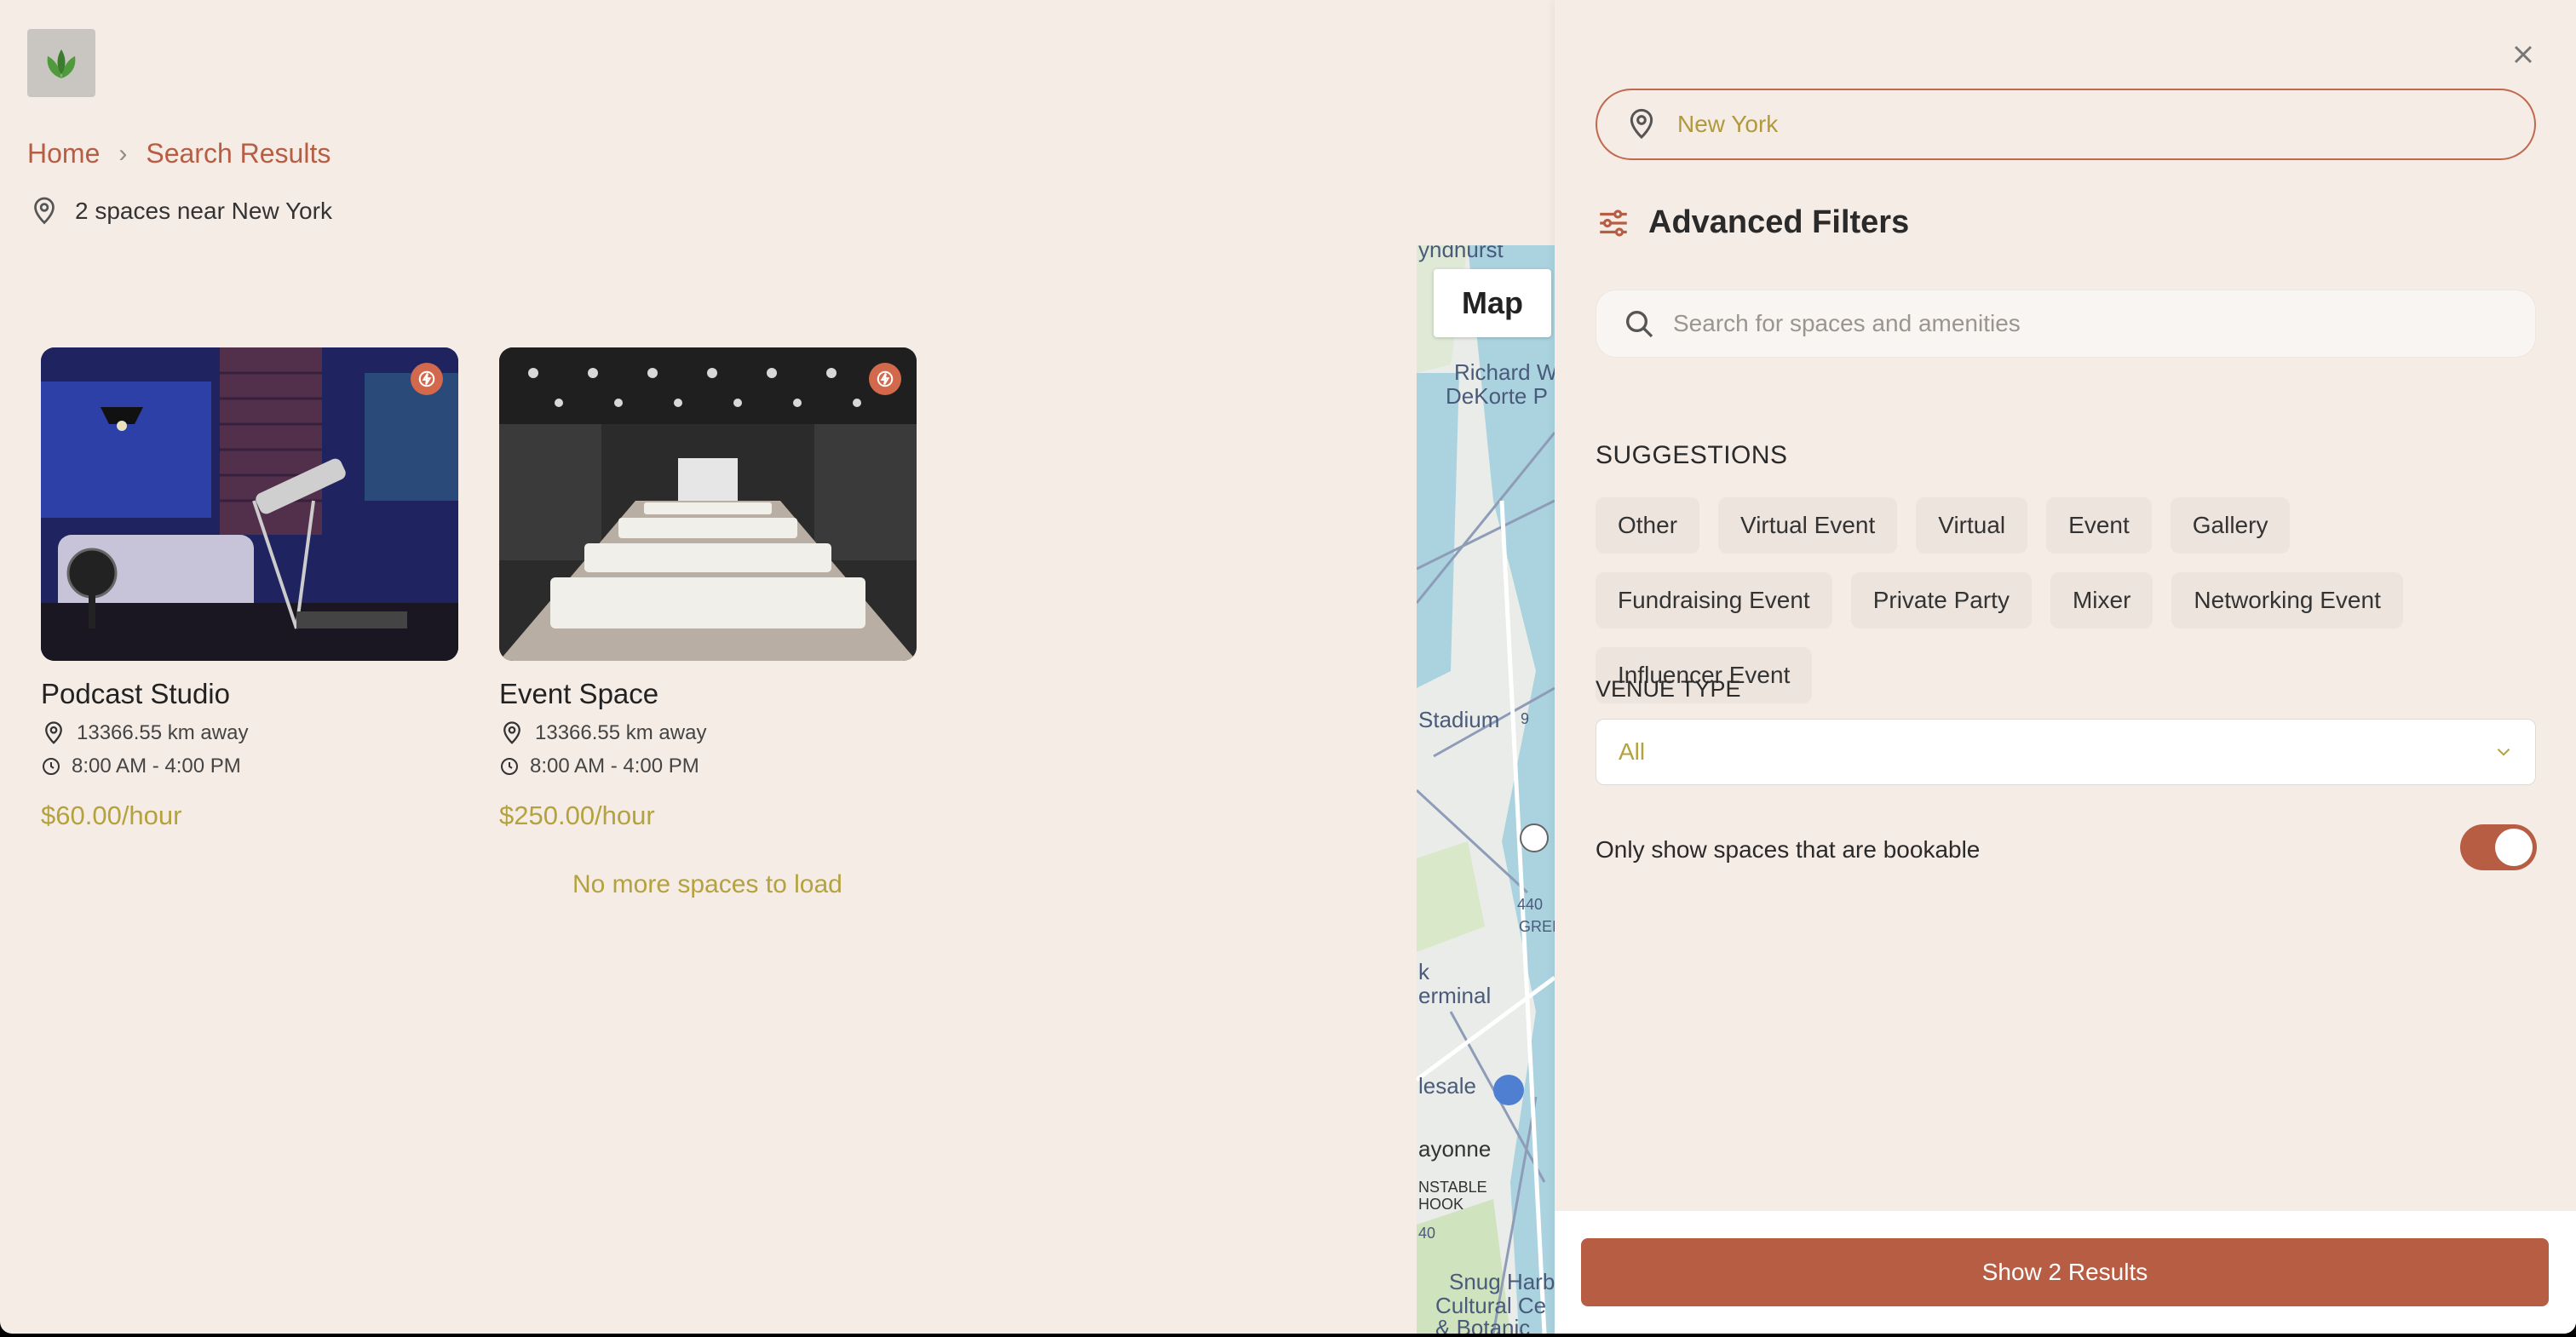 The height and width of the screenshot is (1337, 2576). Describe the element at coordinates (2287, 600) in the screenshot. I see `suggestion-chip: Networking Event` at that location.